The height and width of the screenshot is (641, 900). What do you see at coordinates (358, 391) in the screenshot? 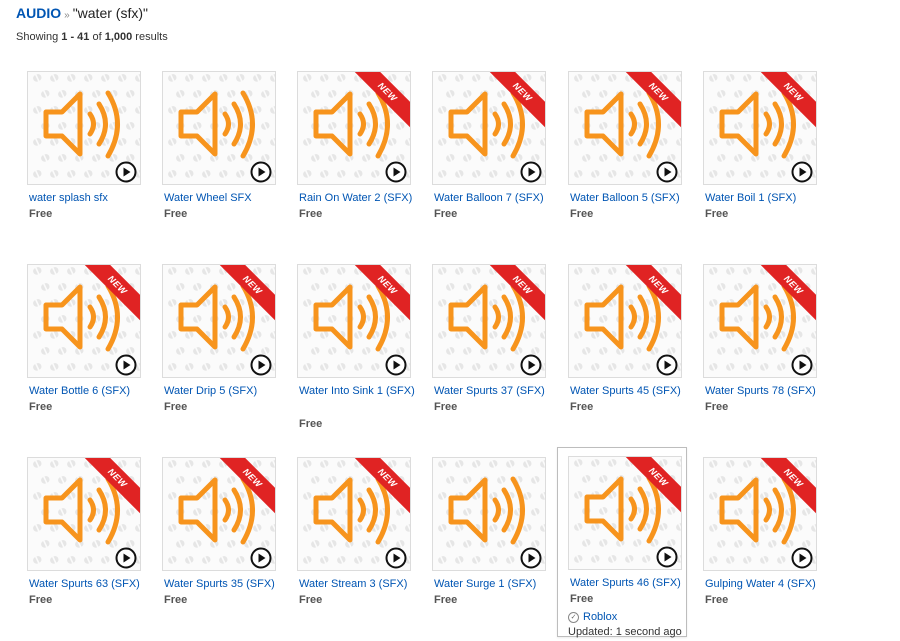
I see `item-name-link: Water Into Sink 1 (SFX)` at bounding box center [358, 391].